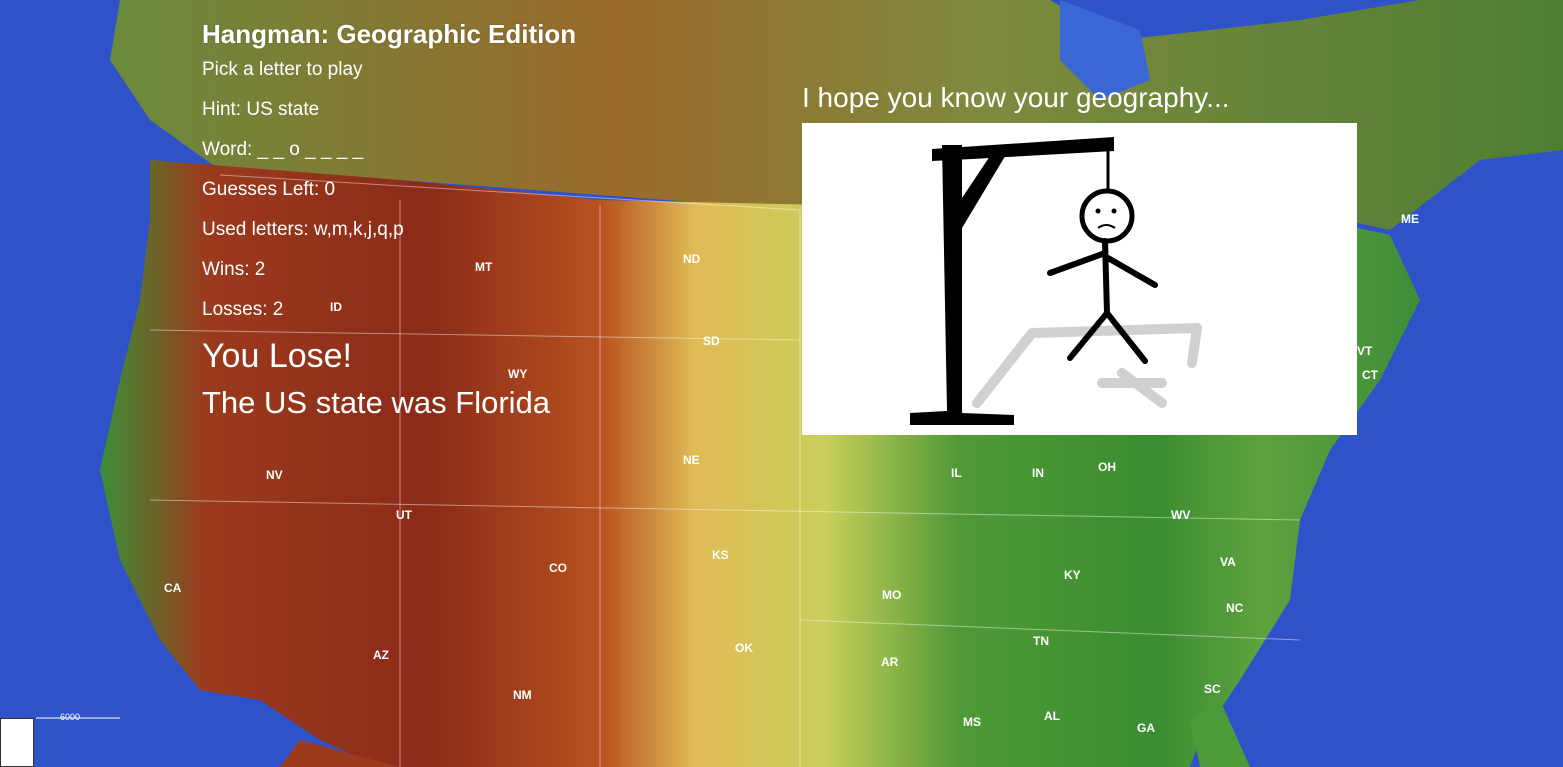 This screenshot has width=1563, height=767. Describe the element at coordinates (17, 742) in the screenshot. I see `map-legend-box` at that location.